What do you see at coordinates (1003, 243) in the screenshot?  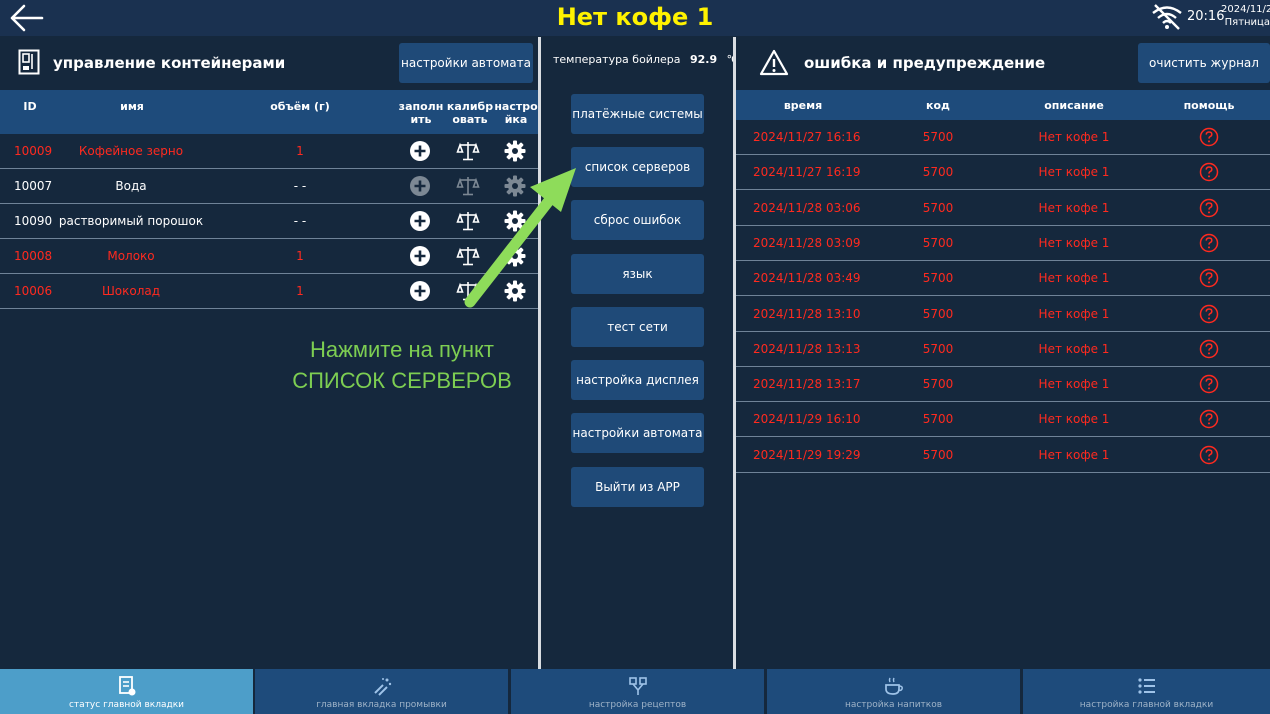 I see `table-row: 2024/11/28 03:09 5700 Нет кофе 1` at bounding box center [1003, 243].